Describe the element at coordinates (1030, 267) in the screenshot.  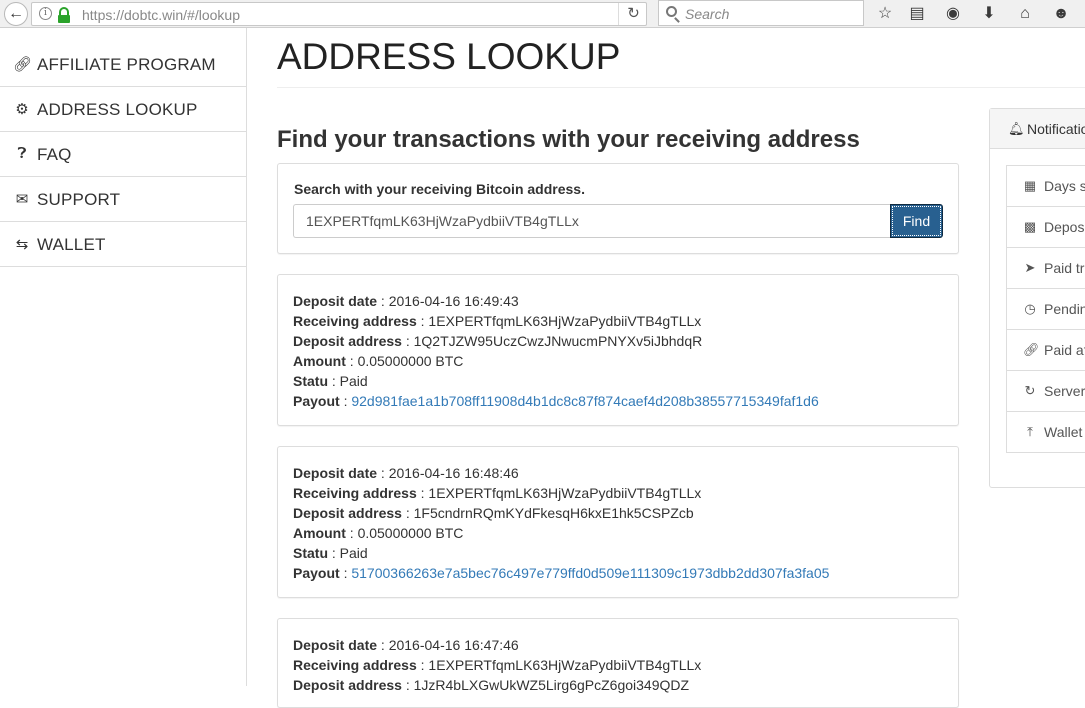
I see `paper-plane-icon: ➤` at that location.